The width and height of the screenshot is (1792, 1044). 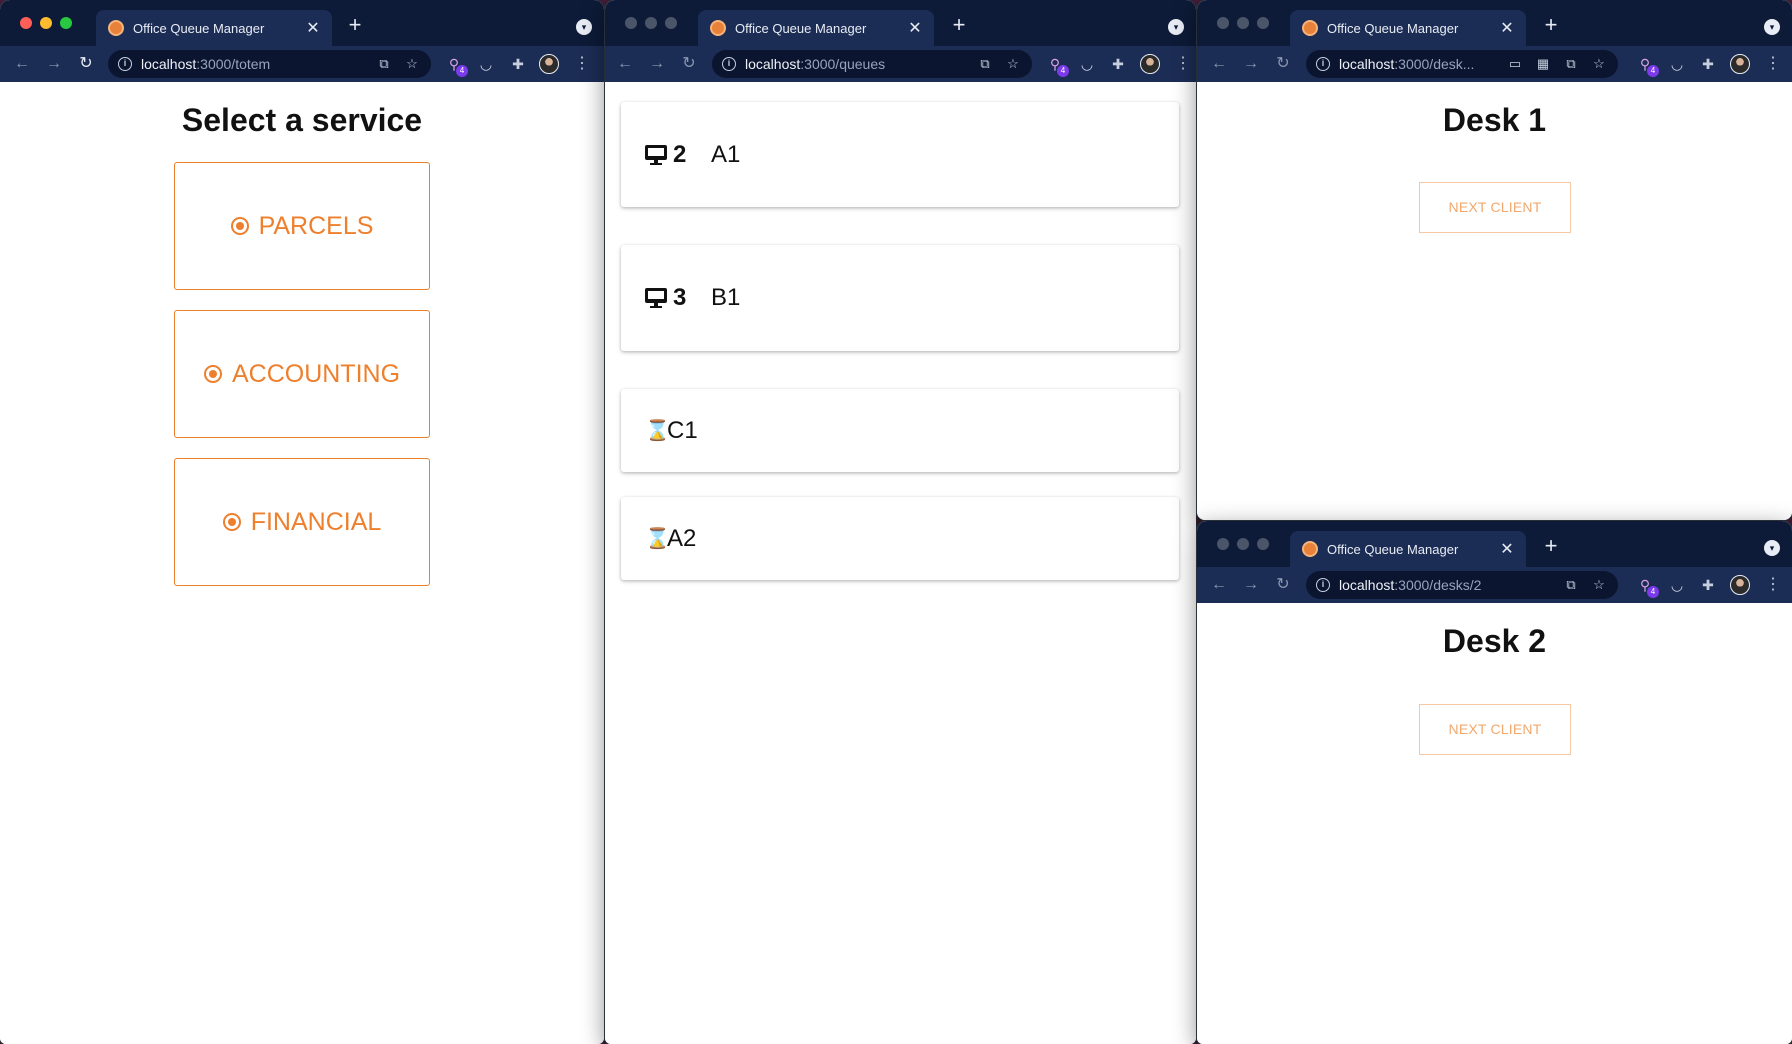 I want to click on service-button-financial: FINANCIAL, so click(x=302, y=522).